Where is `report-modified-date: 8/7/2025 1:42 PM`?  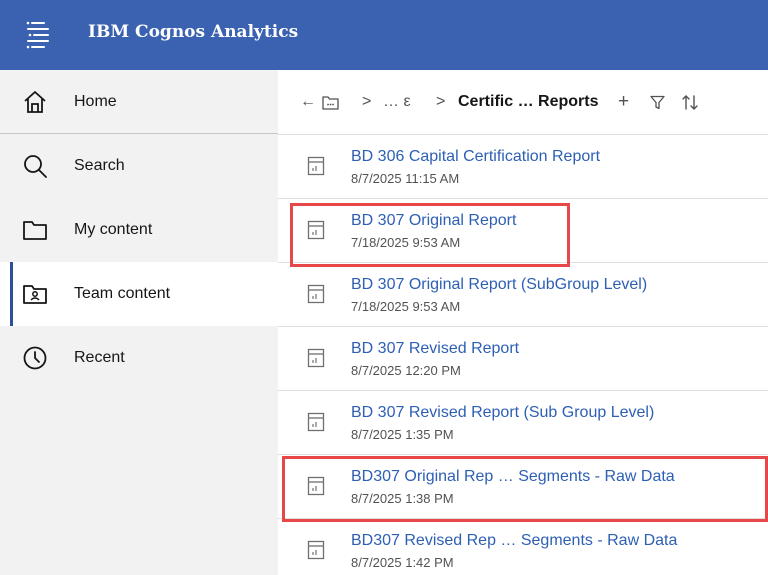 report-modified-date: 8/7/2025 1:42 PM is located at coordinates (402, 562).